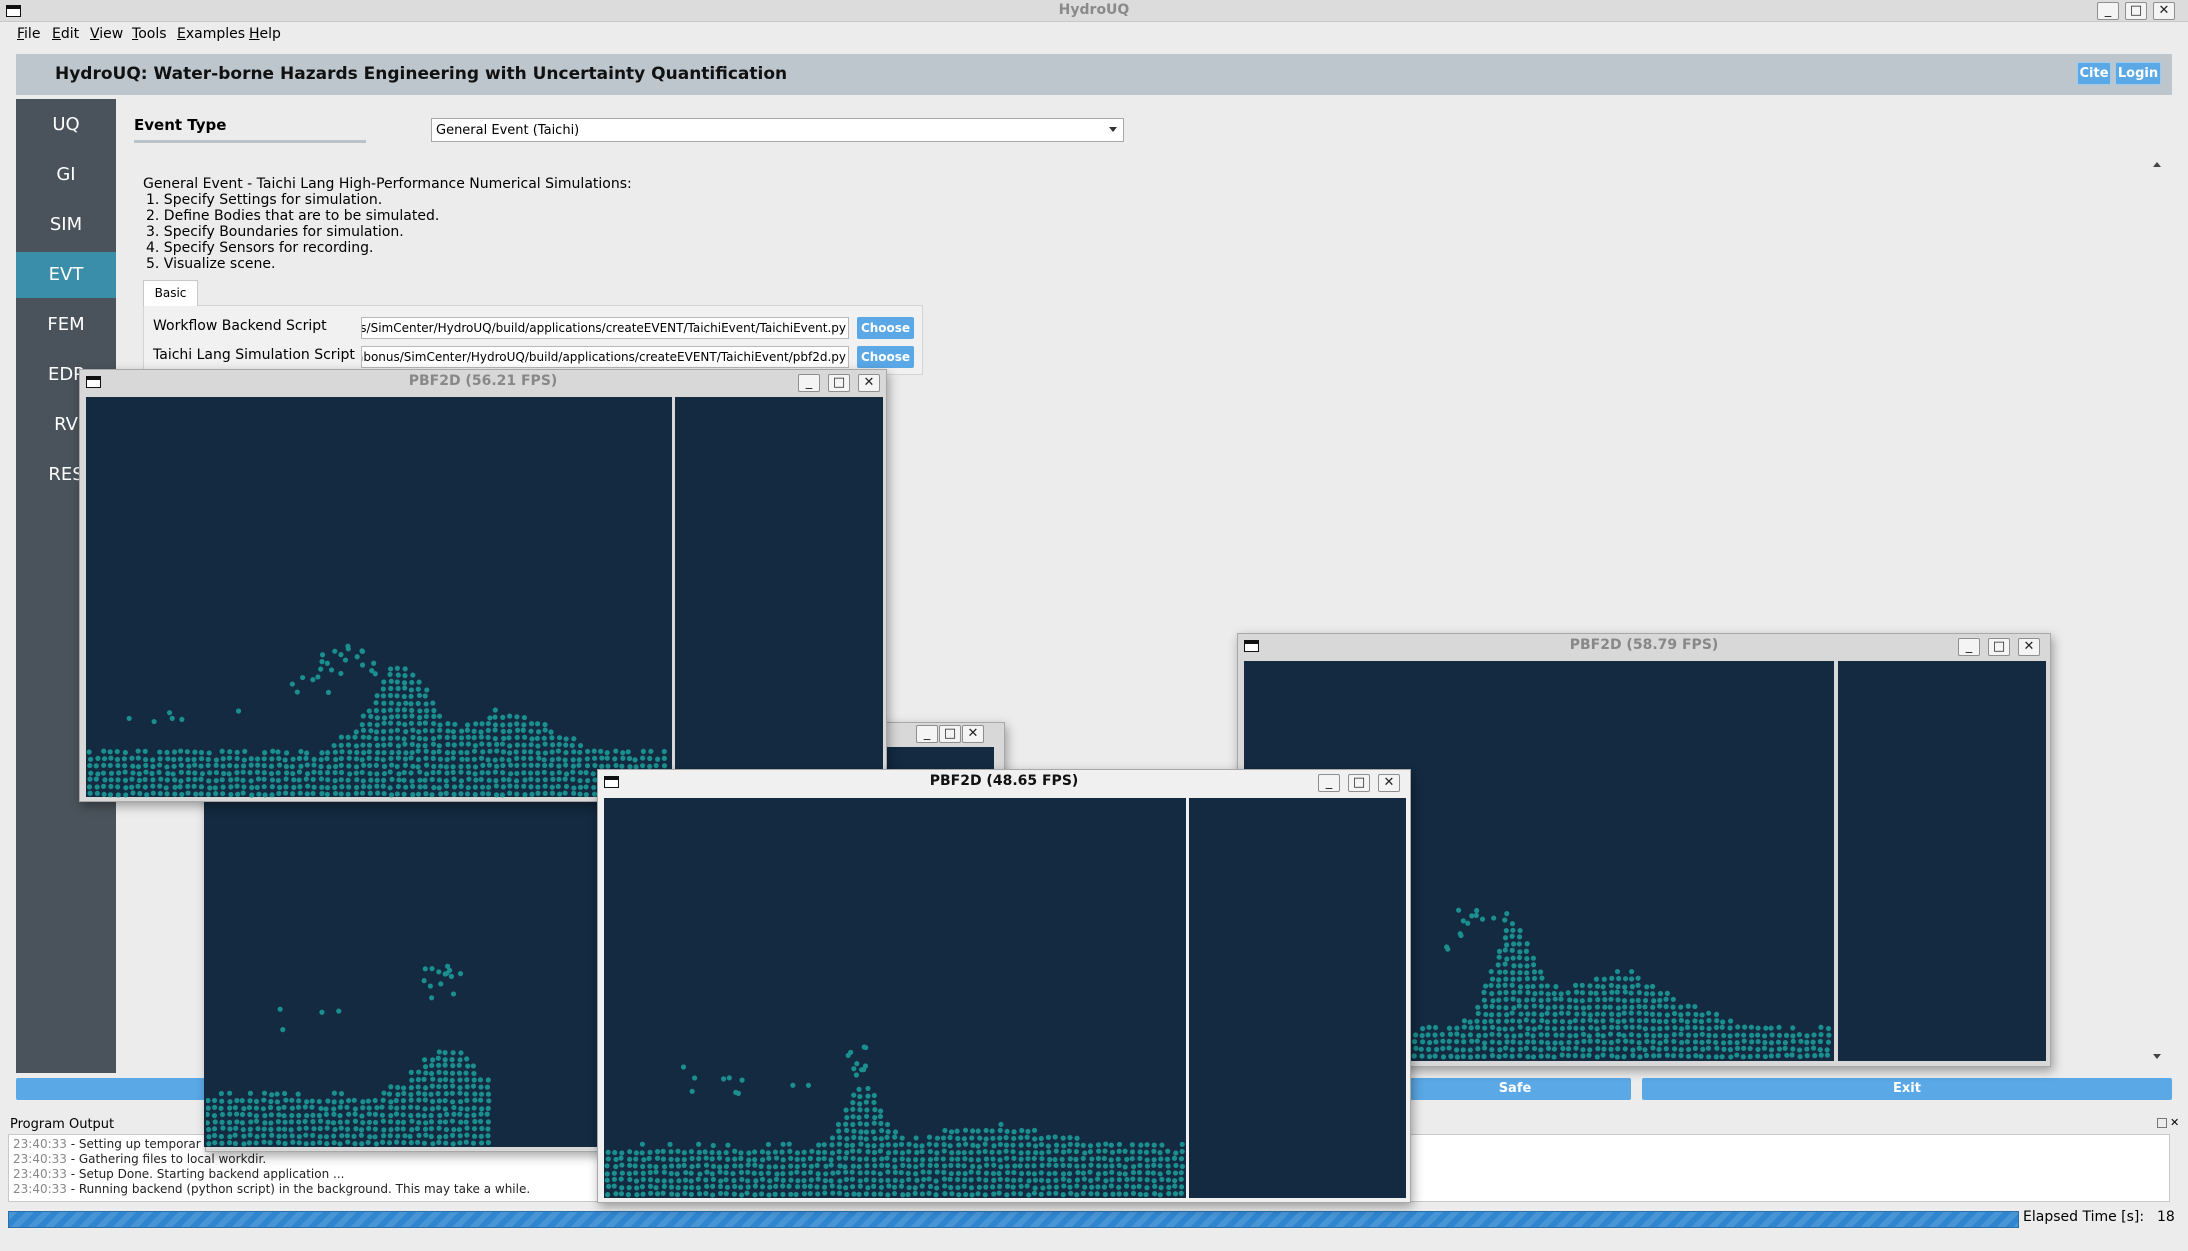  What do you see at coordinates (2157, 164) in the screenshot?
I see `scroll-up-icon` at bounding box center [2157, 164].